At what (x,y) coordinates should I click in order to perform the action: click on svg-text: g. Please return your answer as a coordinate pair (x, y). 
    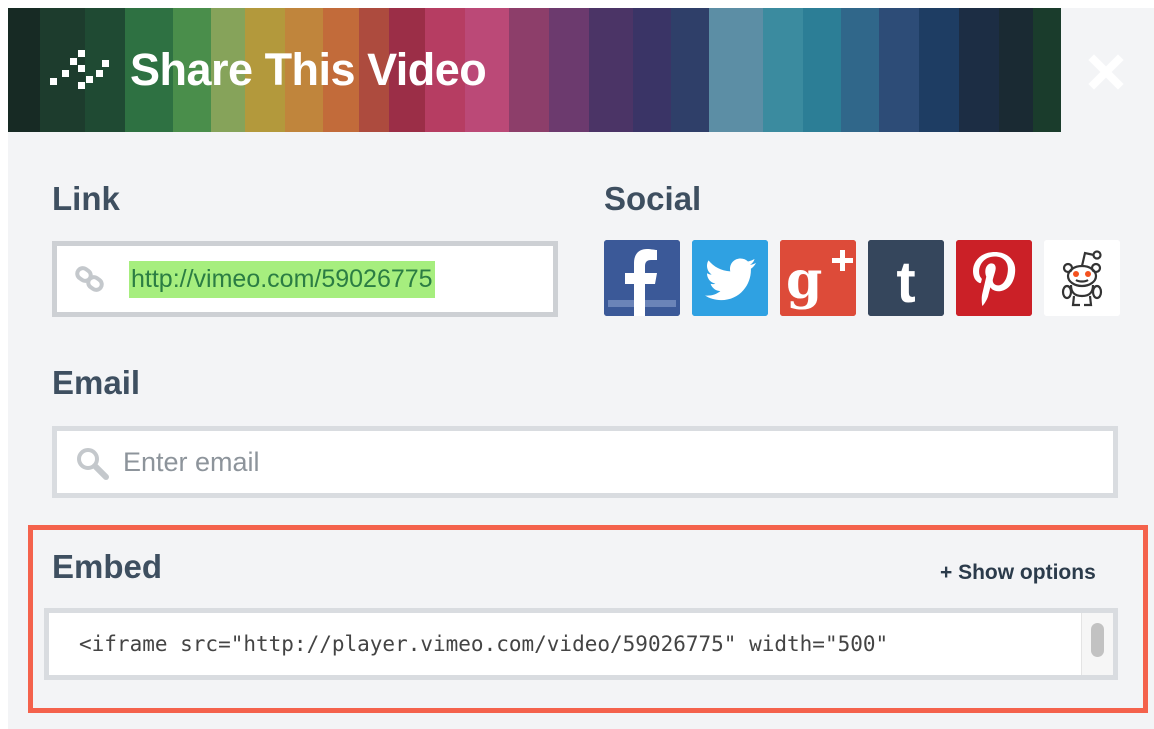
    Looking at the image, I should click on (804, 280).